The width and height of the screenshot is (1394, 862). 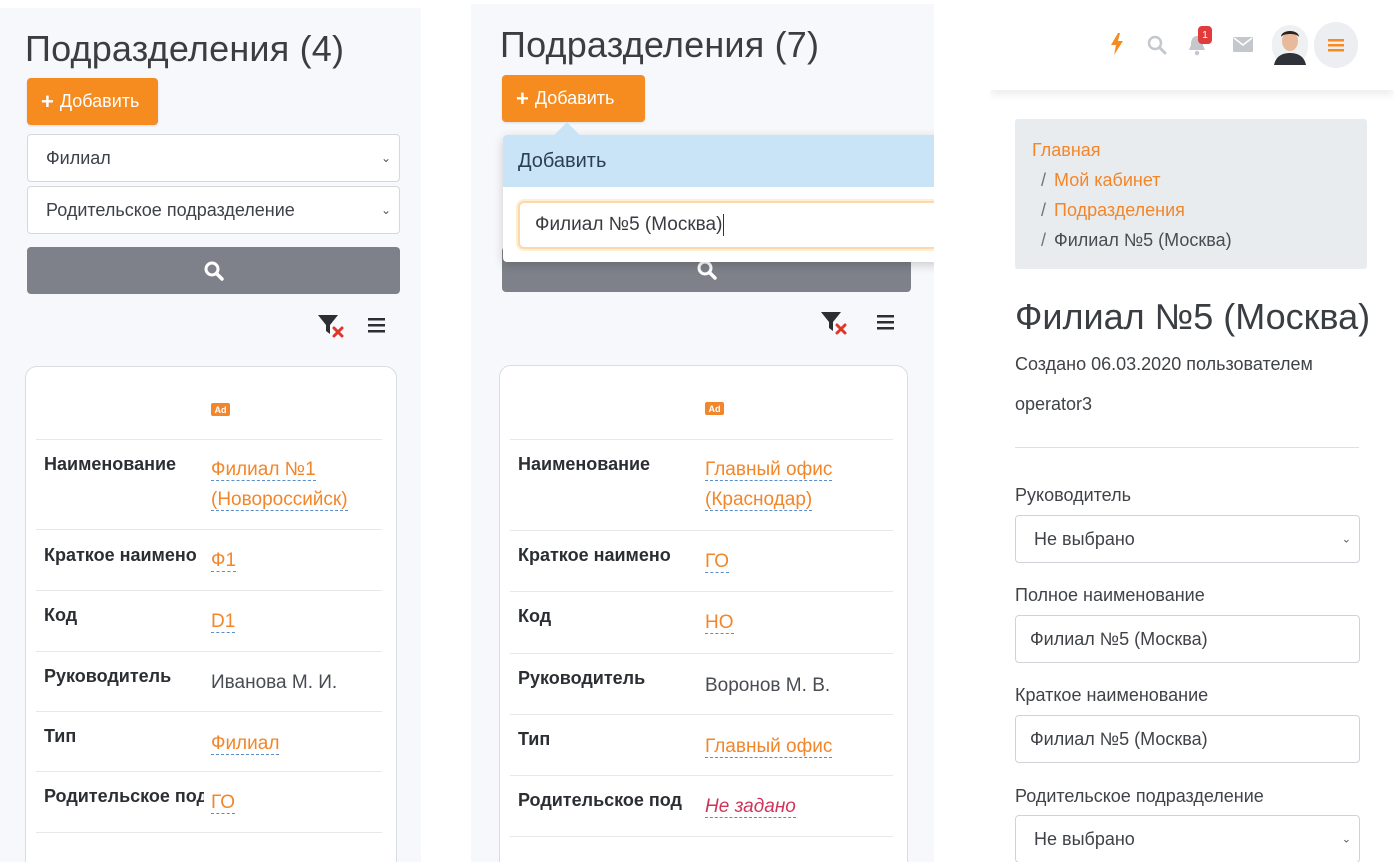 What do you see at coordinates (279, 485) in the screenshot?
I see `row-value: Филиал №1 (Новороссийск)` at bounding box center [279, 485].